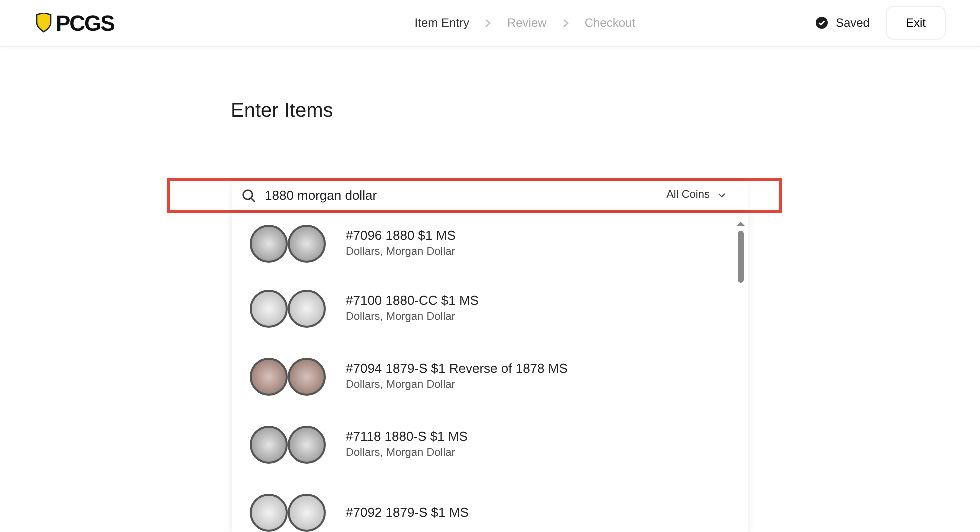 This screenshot has width=980, height=532. I want to click on result-item: #7092 1879-S $1 MS, so click(490, 505).